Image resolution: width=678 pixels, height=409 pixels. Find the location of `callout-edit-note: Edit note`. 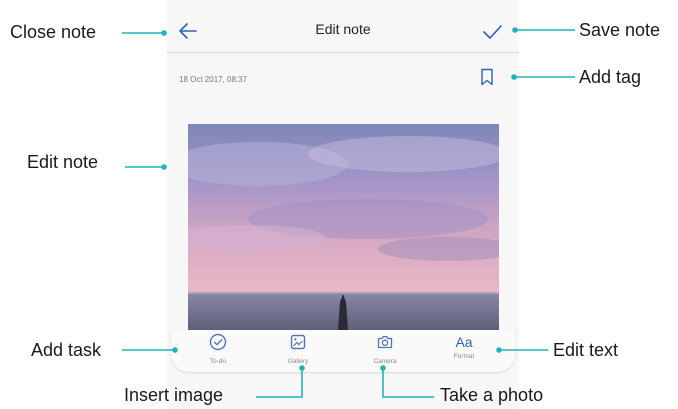

callout-edit-note: Edit note is located at coordinates (63, 162).